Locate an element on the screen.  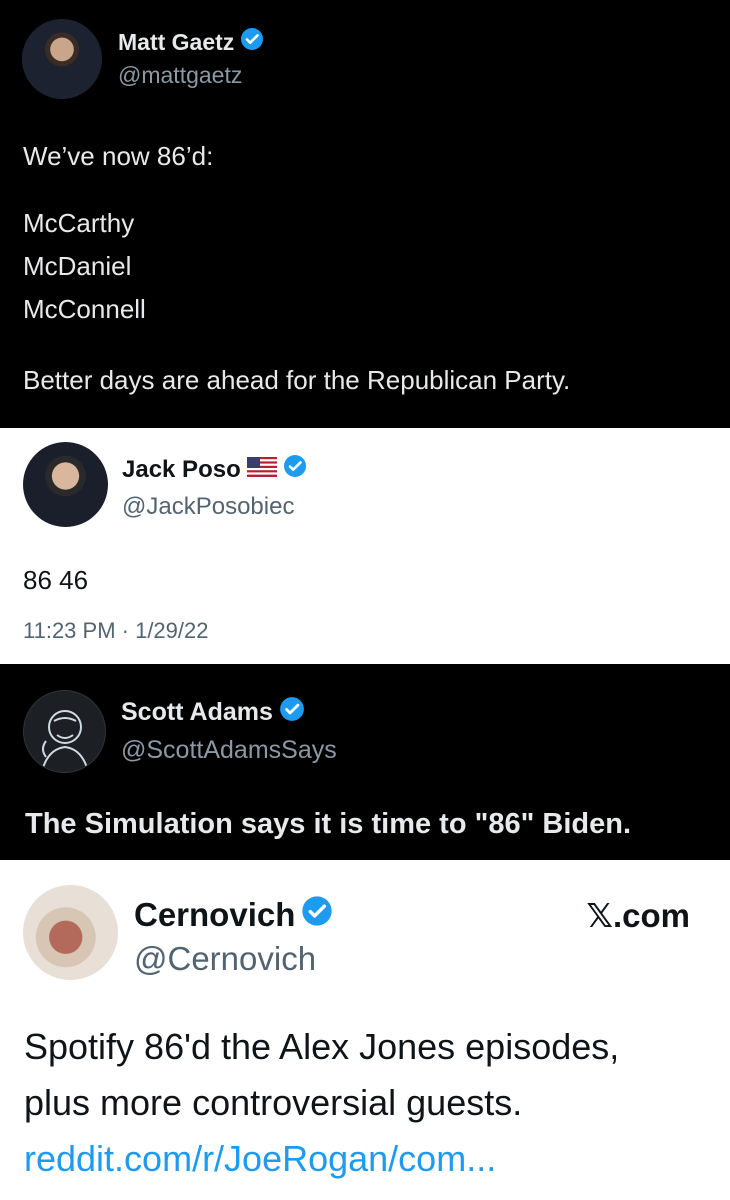
tweet-text-line: McCarthy is located at coordinates (79, 223).